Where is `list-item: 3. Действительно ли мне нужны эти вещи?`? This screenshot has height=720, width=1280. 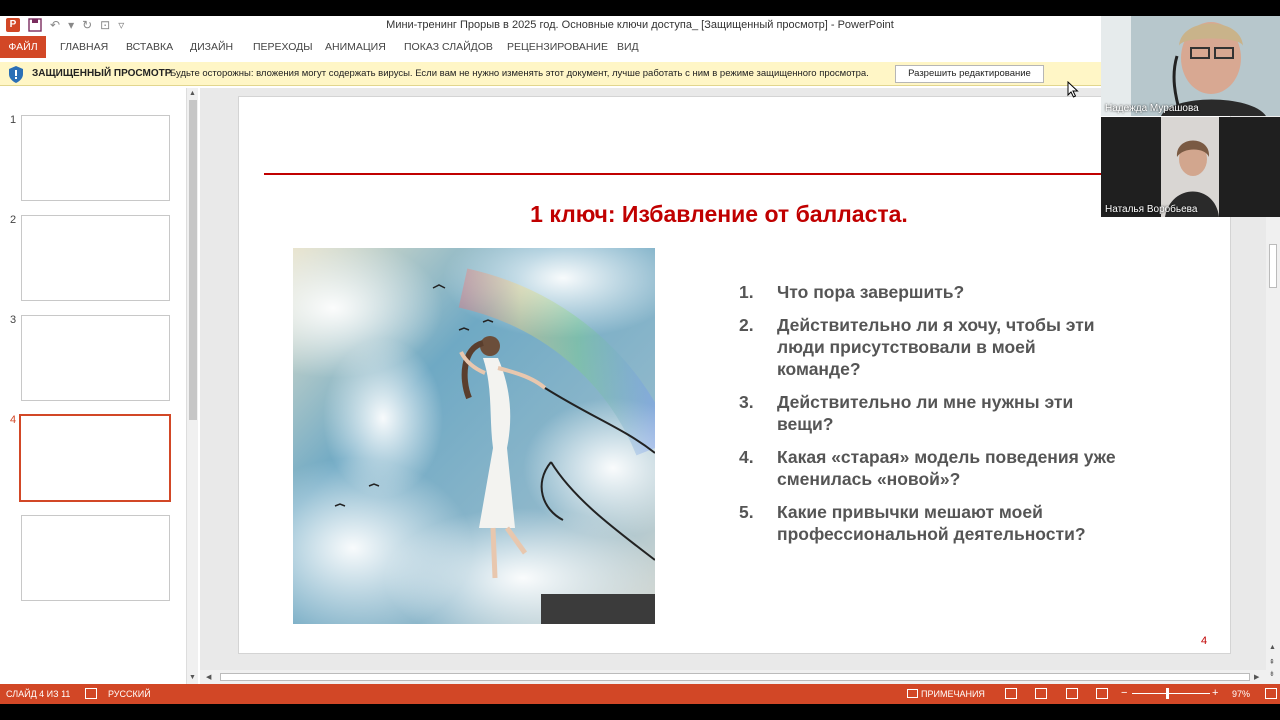
list-item: 3. Действительно ли мне нужны эти вещи? is located at coordinates (929, 413).